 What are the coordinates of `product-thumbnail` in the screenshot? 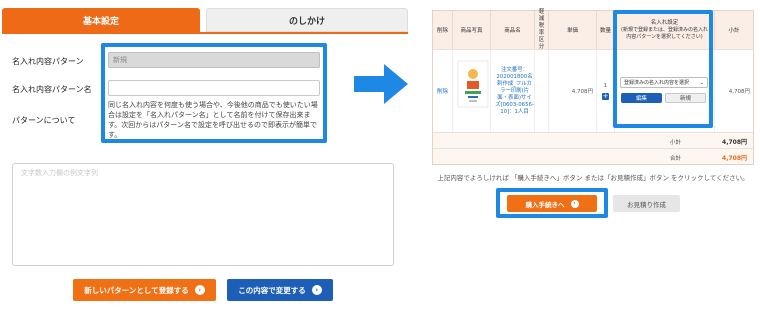 It's located at (473, 84).